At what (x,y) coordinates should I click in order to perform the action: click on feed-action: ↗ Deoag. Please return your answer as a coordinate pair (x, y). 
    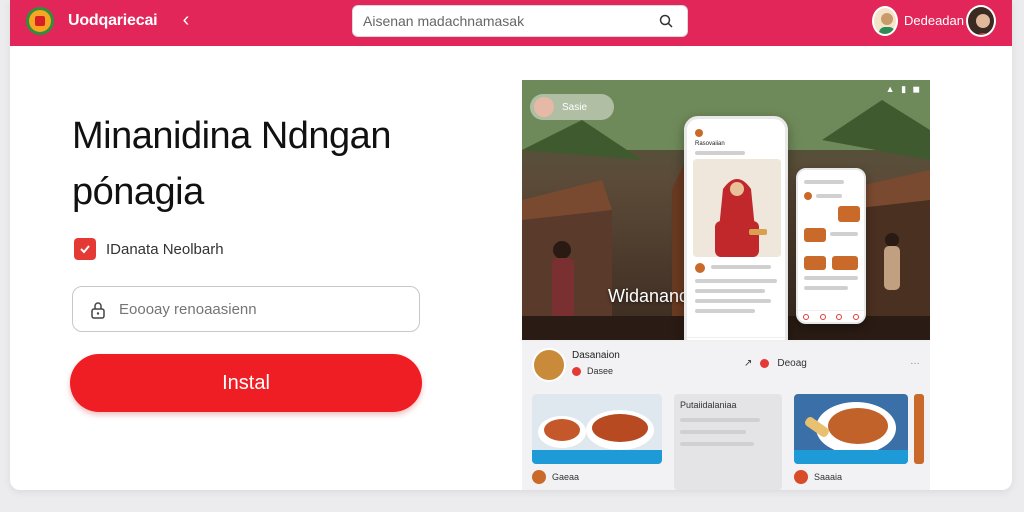
    Looking at the image, I should click on (775, 363).